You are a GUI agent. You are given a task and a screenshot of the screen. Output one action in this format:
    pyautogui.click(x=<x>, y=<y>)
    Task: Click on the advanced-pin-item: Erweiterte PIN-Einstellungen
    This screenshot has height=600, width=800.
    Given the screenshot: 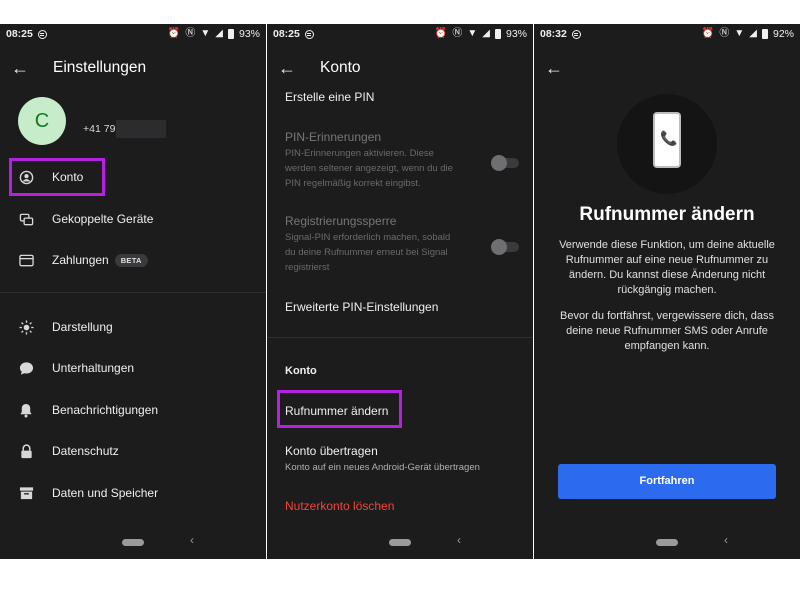 What is the action you would take?
    pyautogui.click(x=402, y=307)
    